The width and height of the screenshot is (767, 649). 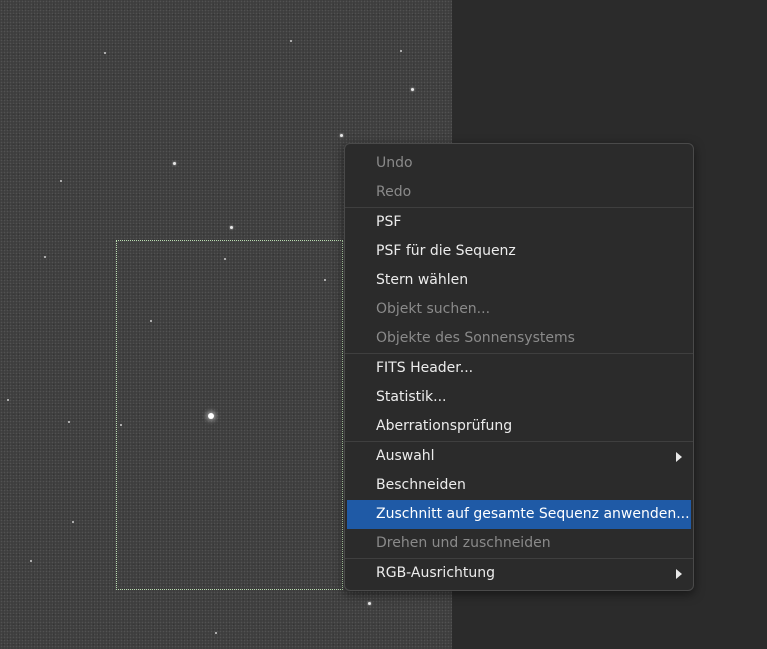 What do you see at coordinates (519, 222) in the screenshot?
I see `menu-item-psf: PSF` at bounding box center [519, 222].